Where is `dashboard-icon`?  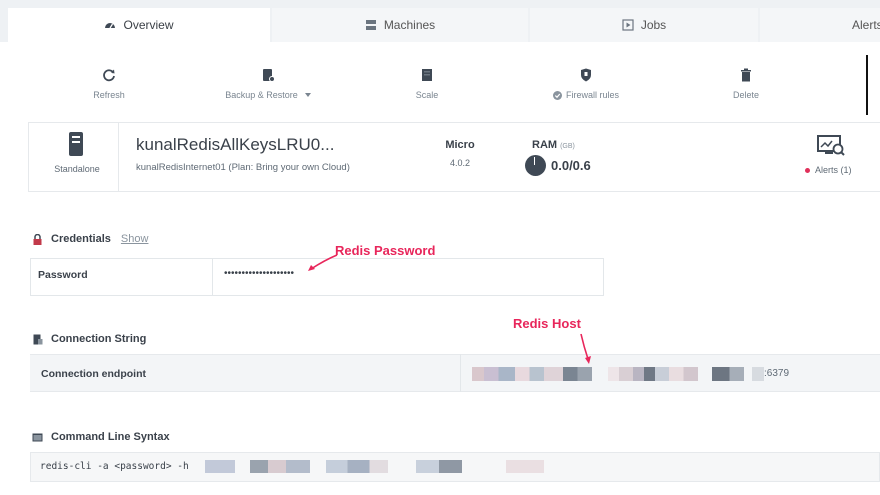 dashboard-icon is located at coordinates (110, 26).